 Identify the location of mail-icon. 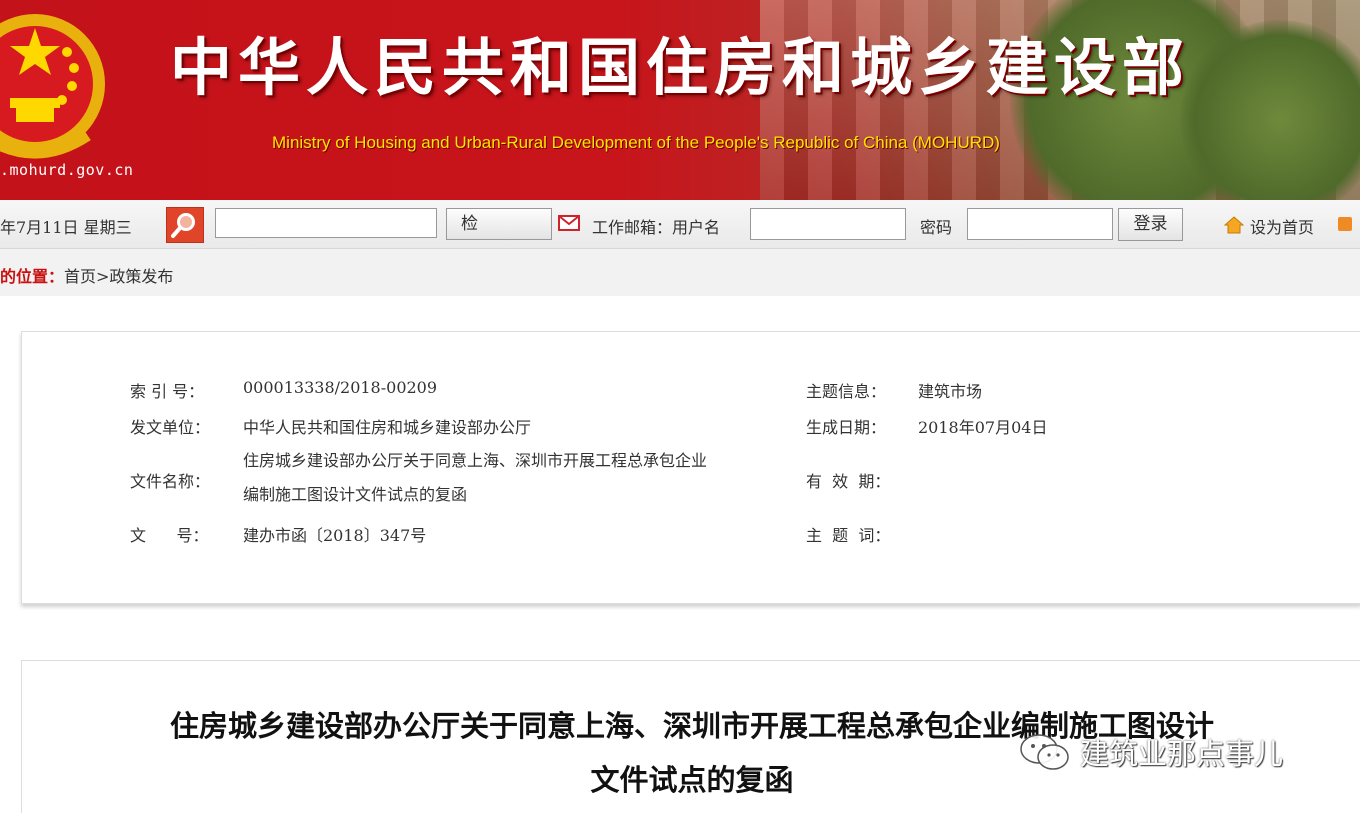
(569, 223).